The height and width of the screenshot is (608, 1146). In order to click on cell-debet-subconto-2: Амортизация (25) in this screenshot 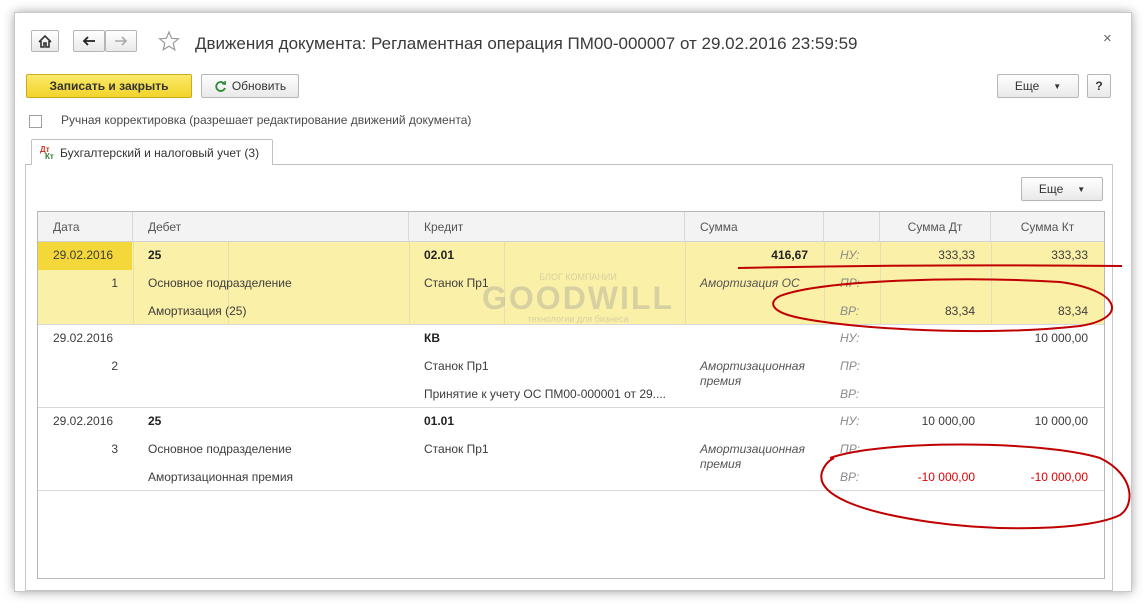, I will do `click(197, 311)`.